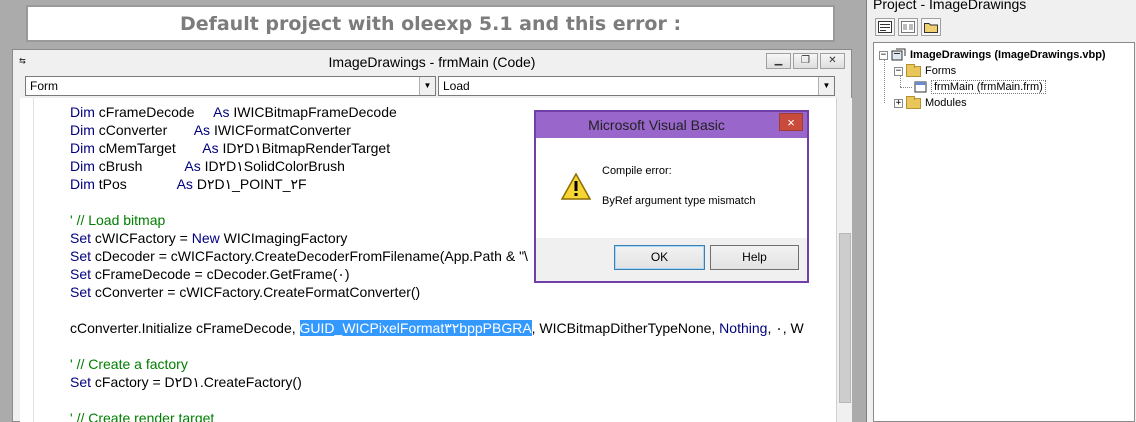 This screenshot has width=1136, height=422. I want to click on project-toolbar, so click(908, 27).